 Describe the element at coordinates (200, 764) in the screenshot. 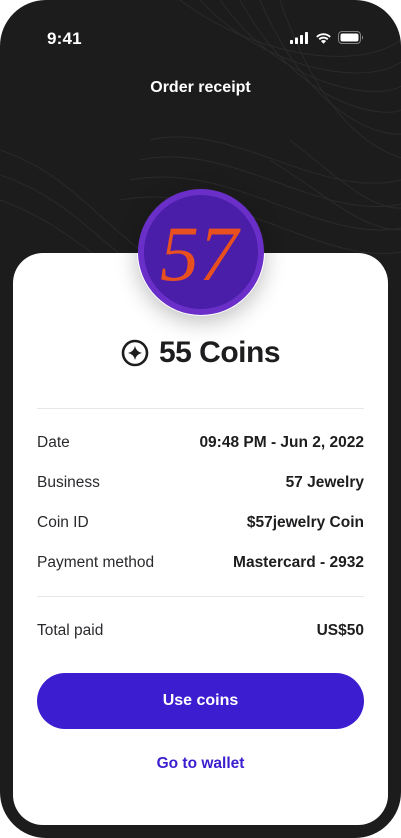

I see `go-to-wallet-link: Go to wallet` at that location.